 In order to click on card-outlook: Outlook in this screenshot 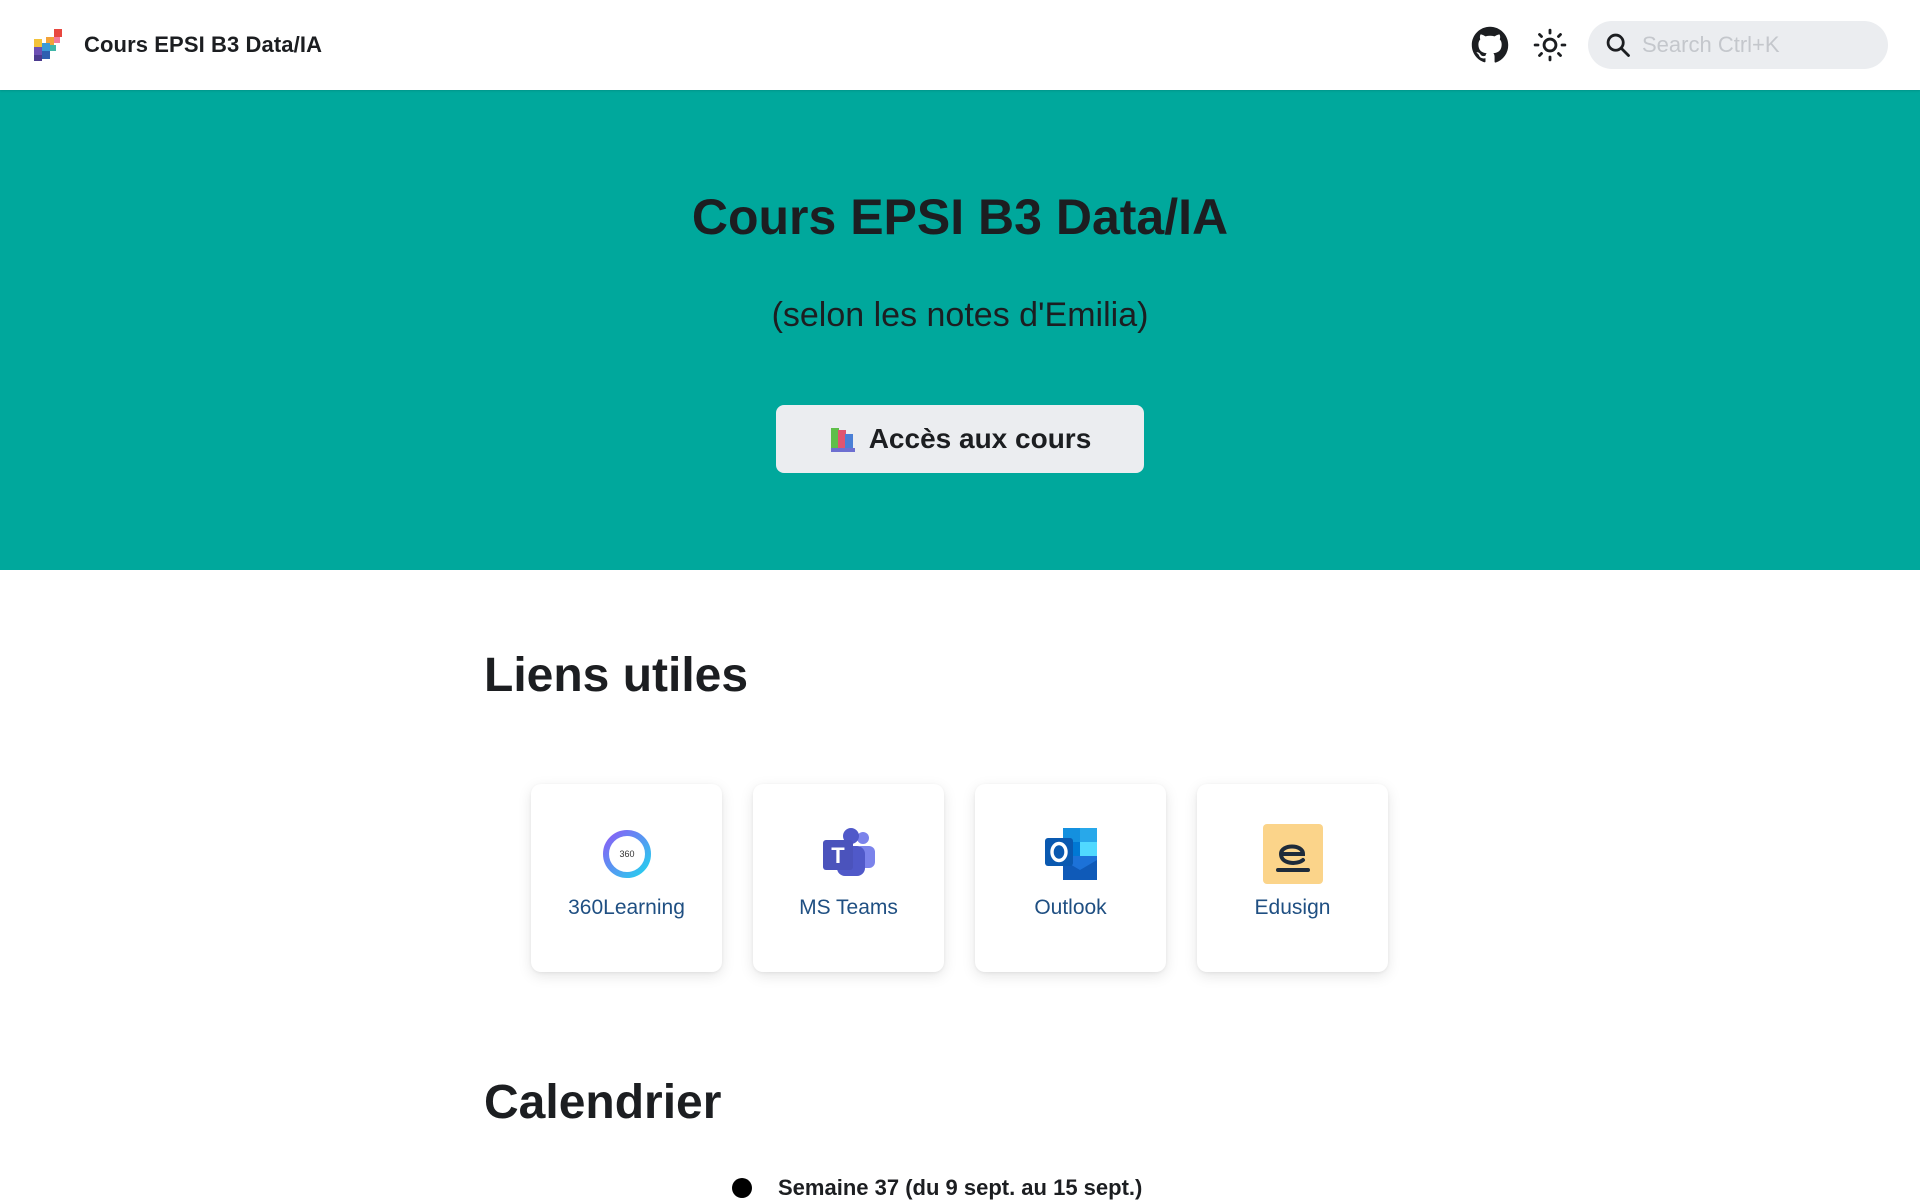, I will do `click(1070, 878)`.